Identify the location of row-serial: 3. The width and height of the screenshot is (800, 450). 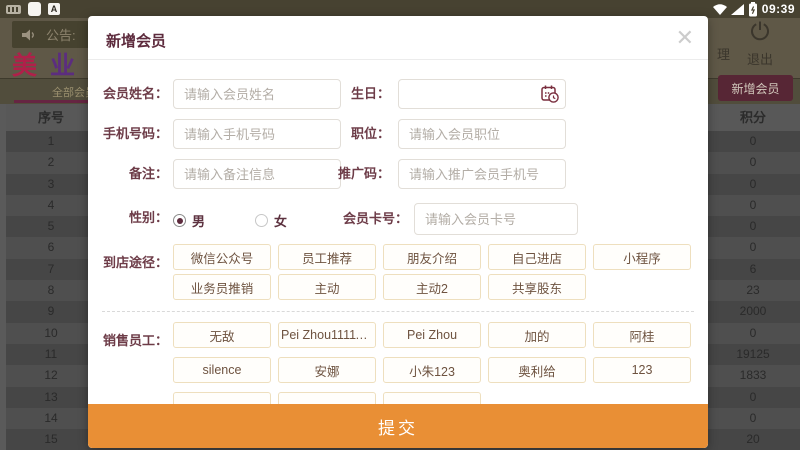
(51, 183).